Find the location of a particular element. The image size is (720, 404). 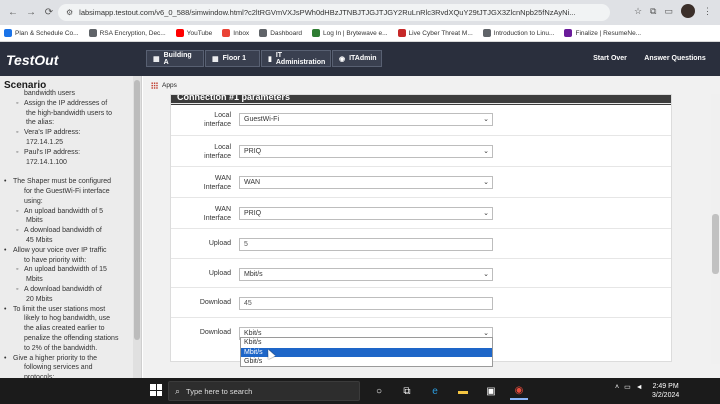

crumb-itadmin: ◉ ITAdmin is located at coordinates (357, 58).